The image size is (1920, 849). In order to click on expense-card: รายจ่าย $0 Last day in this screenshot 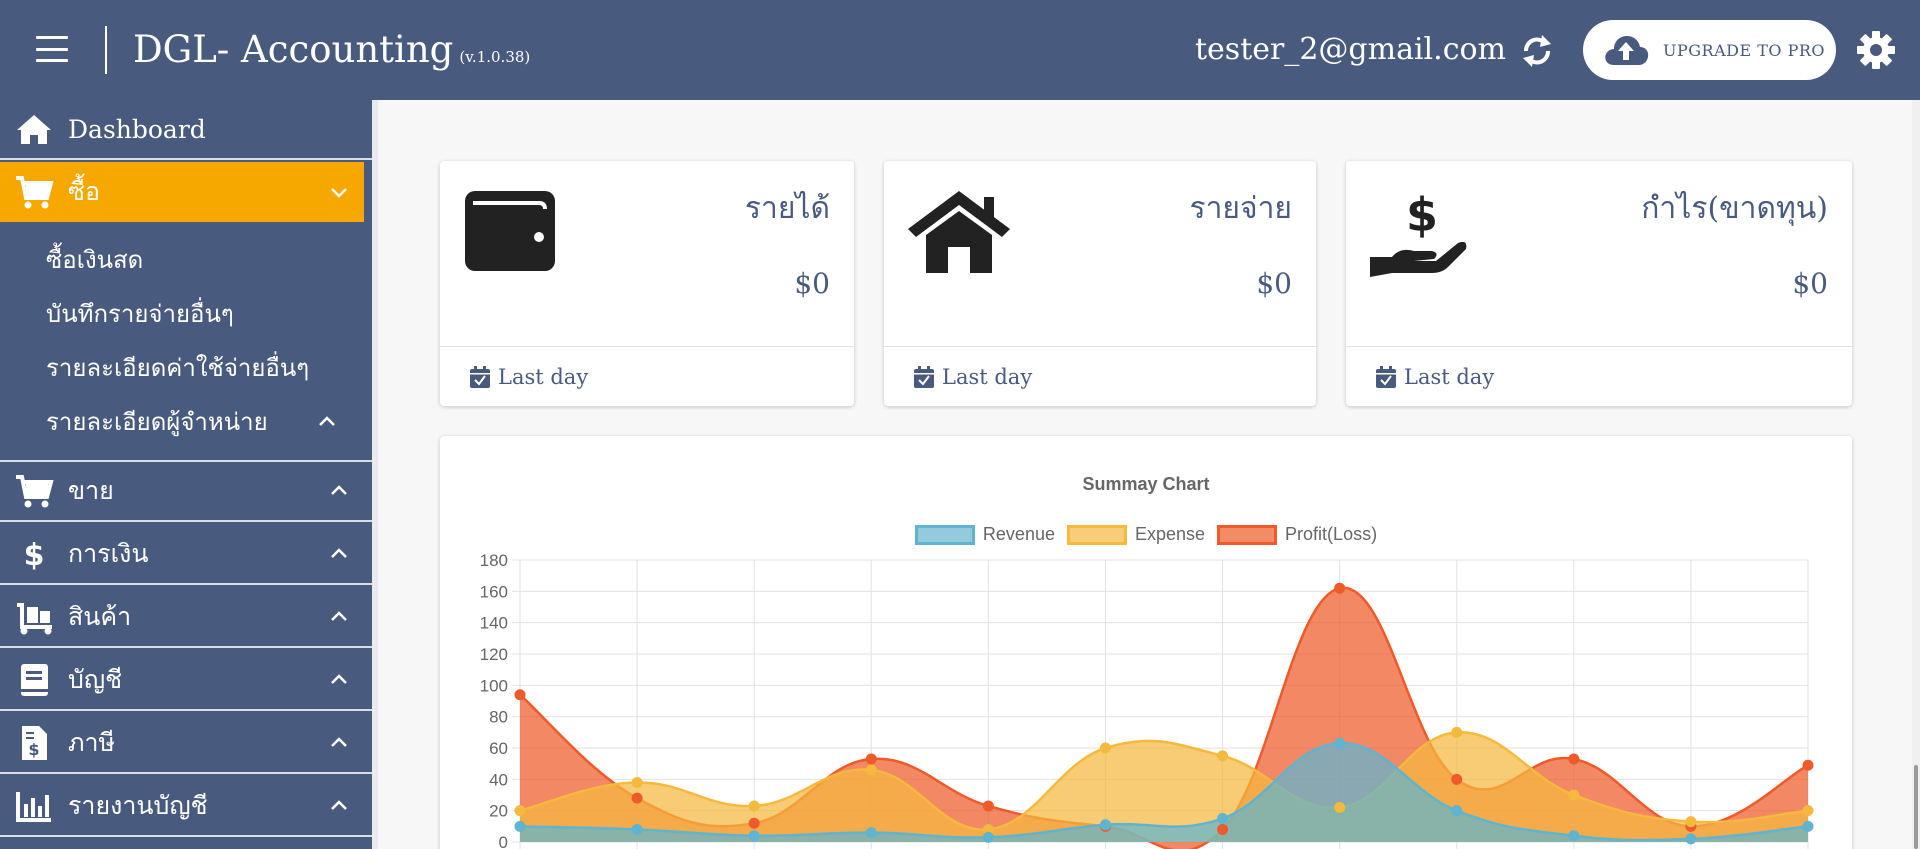, I will do `click(1100, 283)`.